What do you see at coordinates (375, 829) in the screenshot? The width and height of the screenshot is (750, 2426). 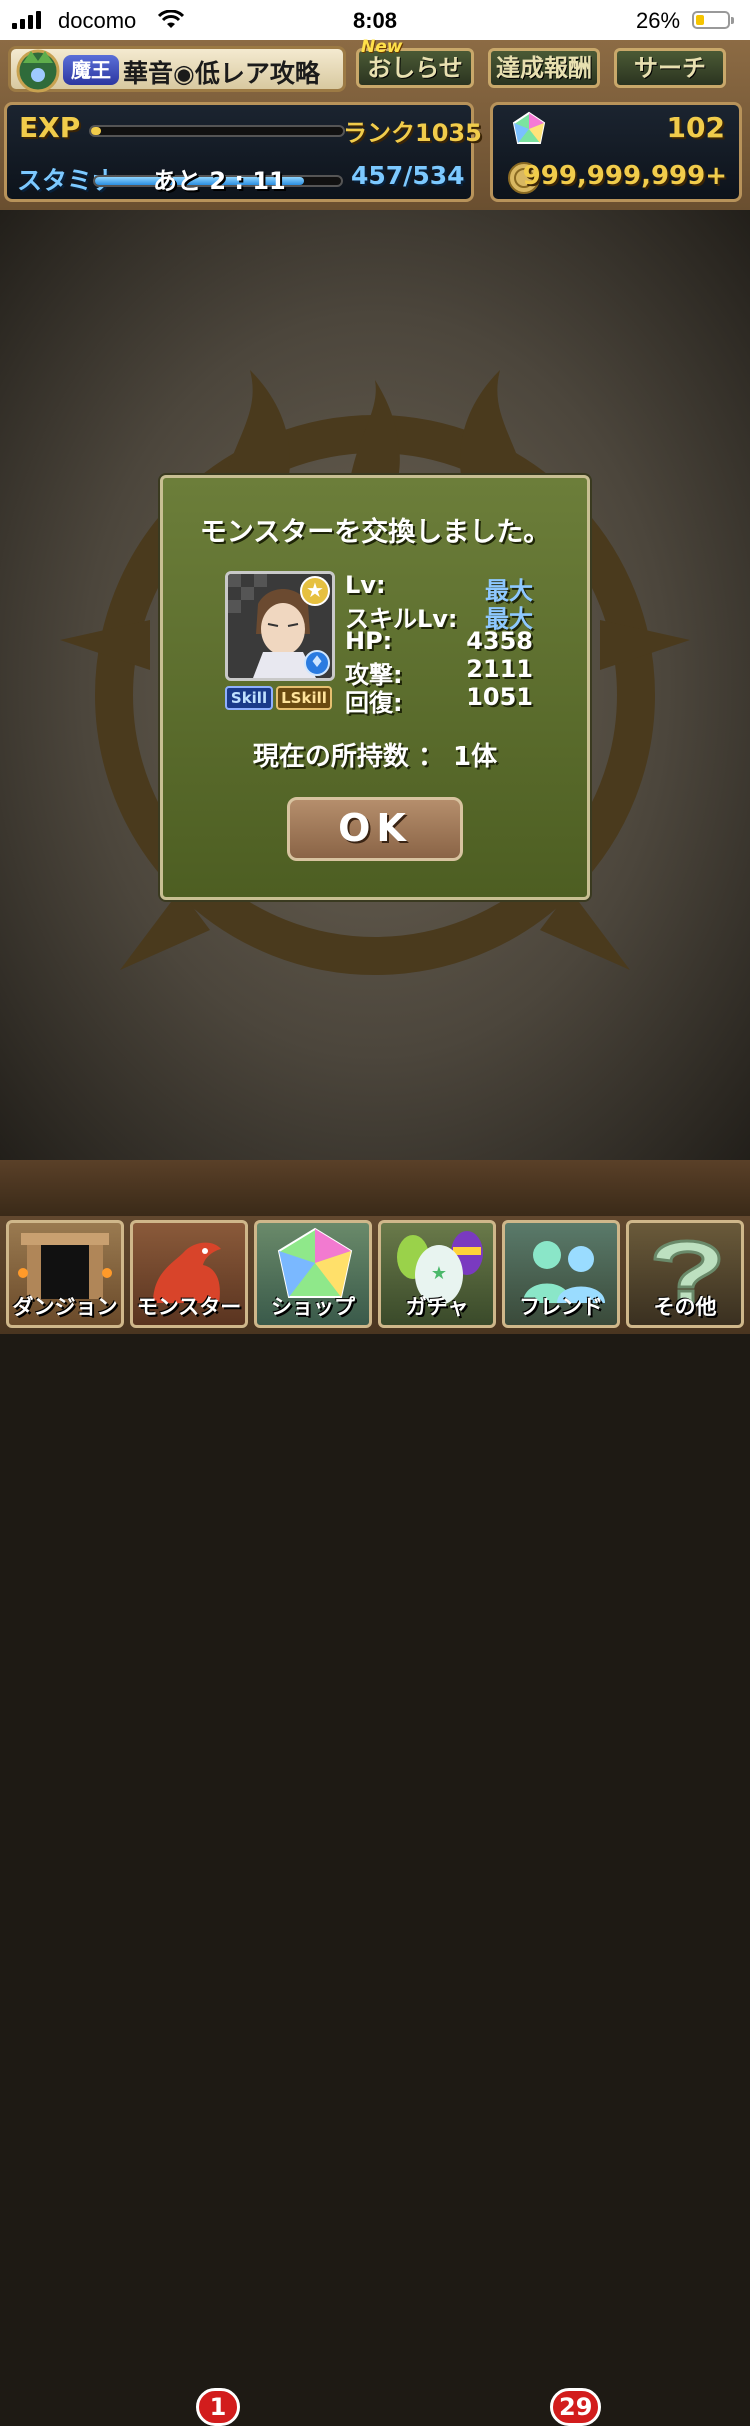 I see `ok-button: OK` at bounding box center [375, 829].